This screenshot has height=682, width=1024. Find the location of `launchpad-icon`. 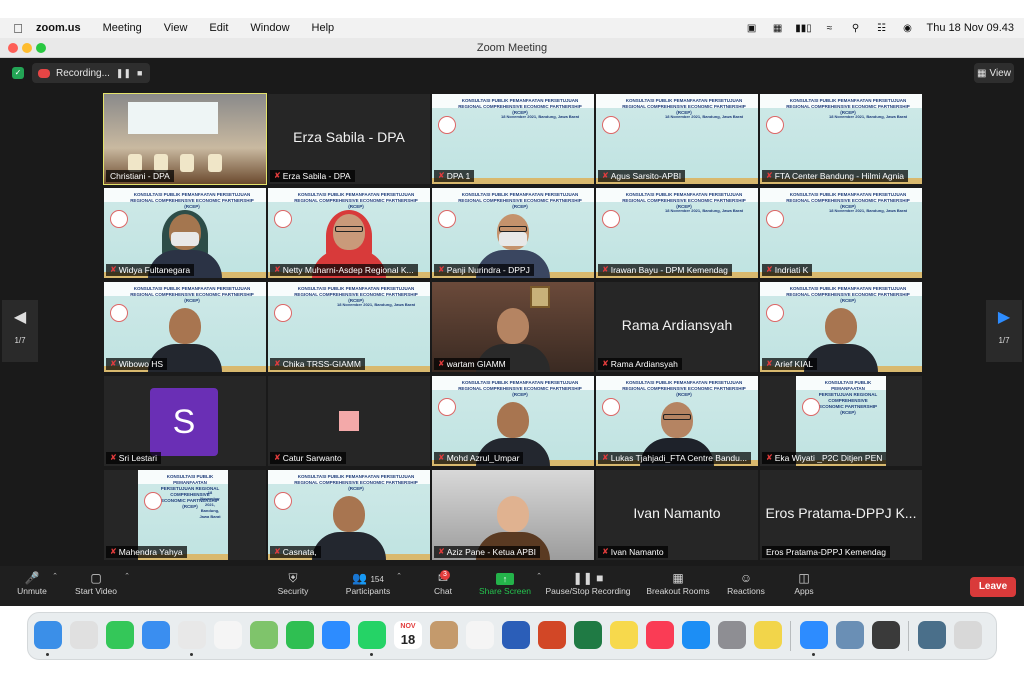

launchpad-icon is located at coordinates (84, 635).